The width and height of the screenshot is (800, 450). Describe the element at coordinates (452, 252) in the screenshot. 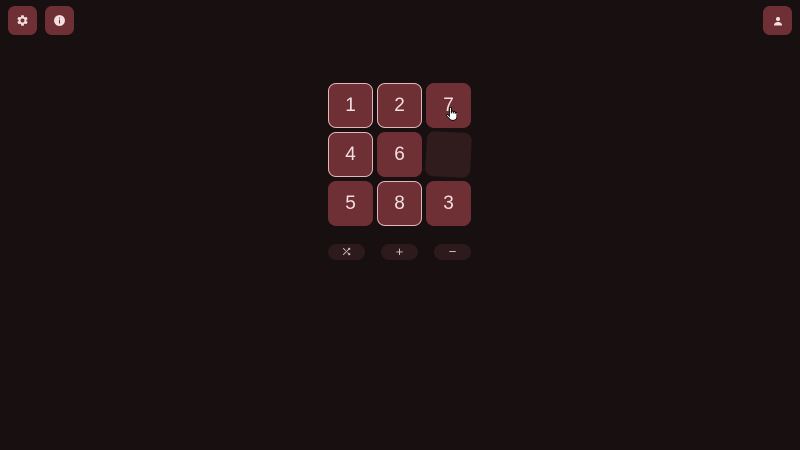

I see `remove-tile-button: −` at that location.